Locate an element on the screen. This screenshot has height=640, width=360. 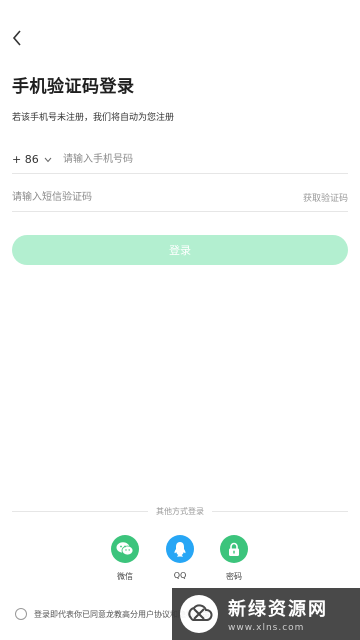
back-button is located at coordinates (17, 40).